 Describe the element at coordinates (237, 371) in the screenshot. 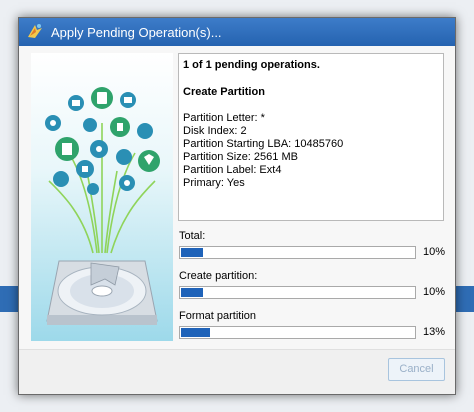

I see `dialog-footer: Cancel` at that location.